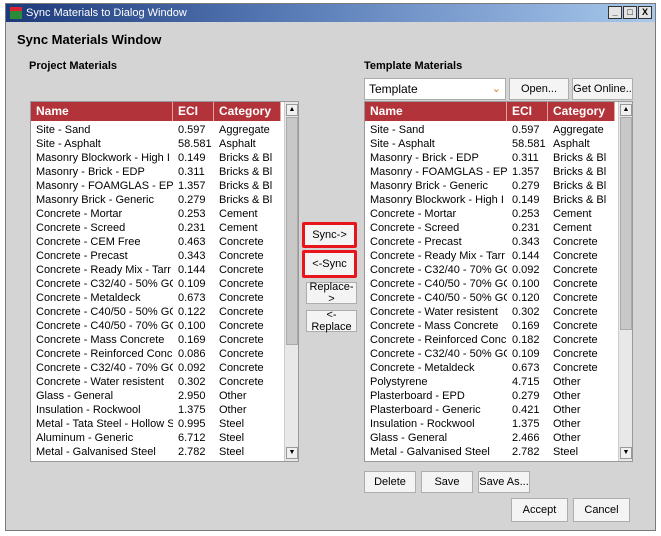  I want to click on cell-name: Concrete - Reinforced Conc, so click(104, 354).